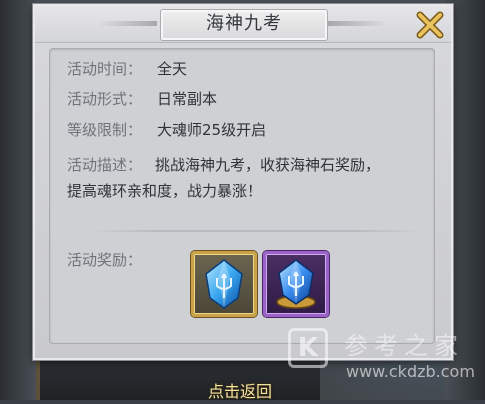 The image size is (485, 404). I want to click on field-row-level: 等级限制： 大魂师25级开启, so click(166, 130).